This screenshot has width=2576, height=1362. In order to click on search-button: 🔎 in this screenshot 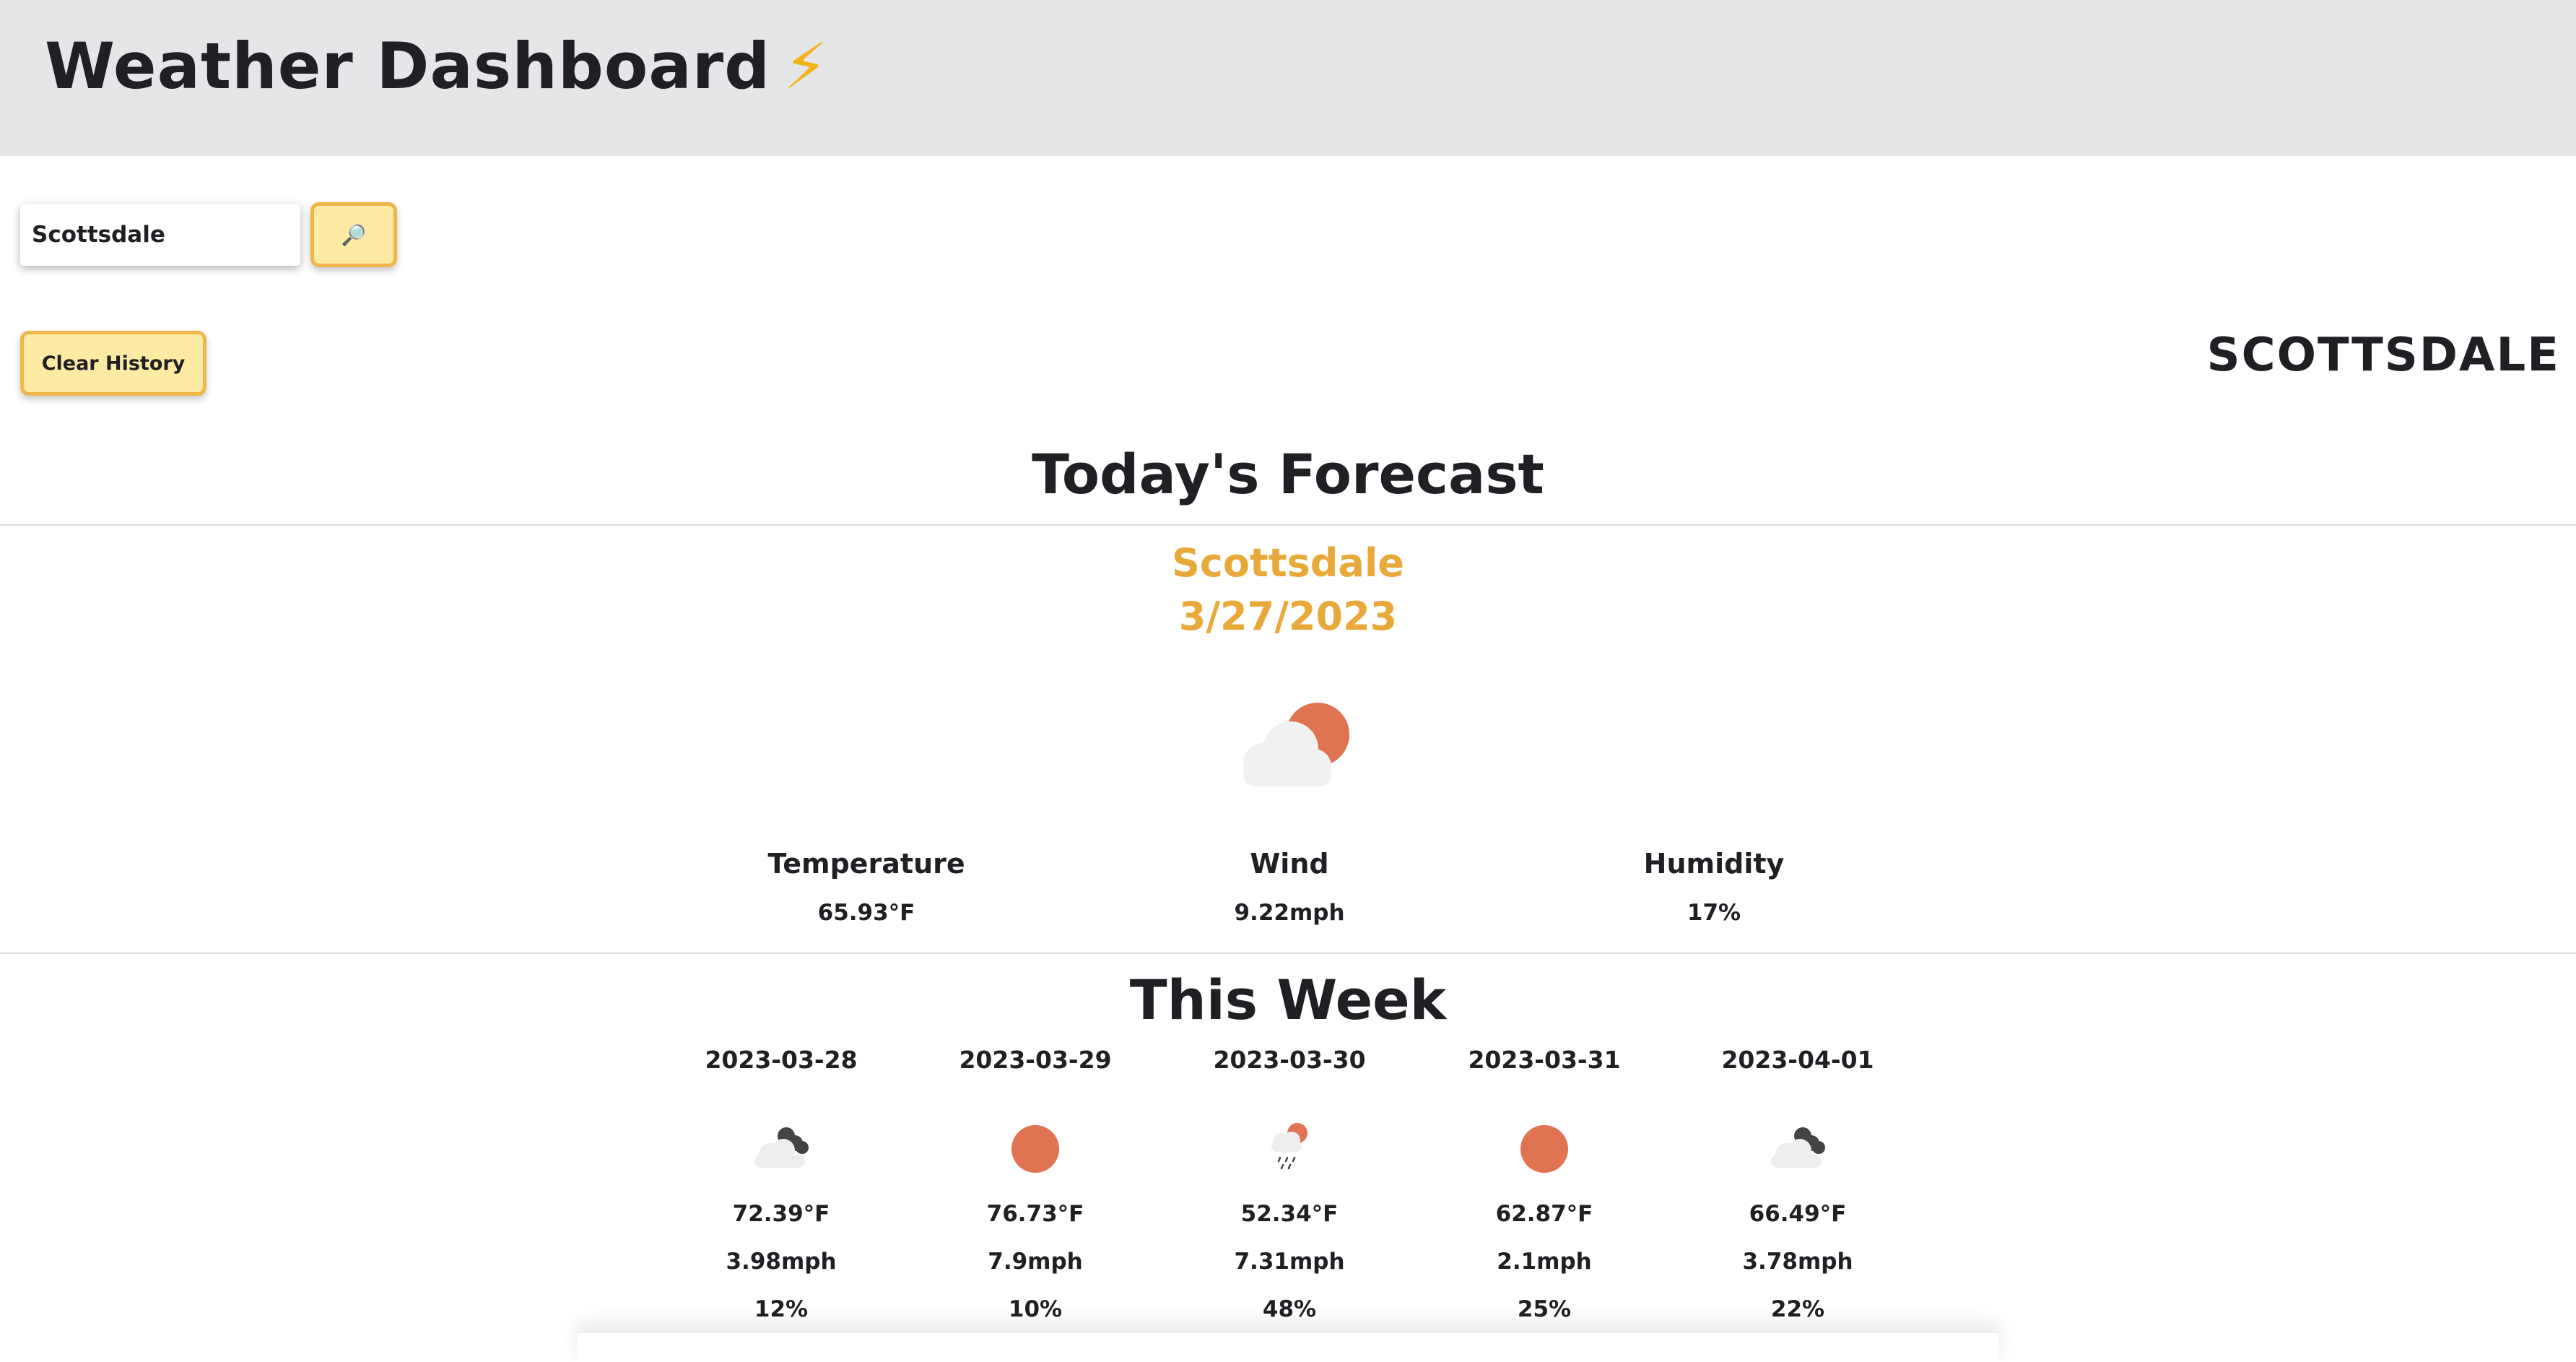, I will do `click(353, 234)`.